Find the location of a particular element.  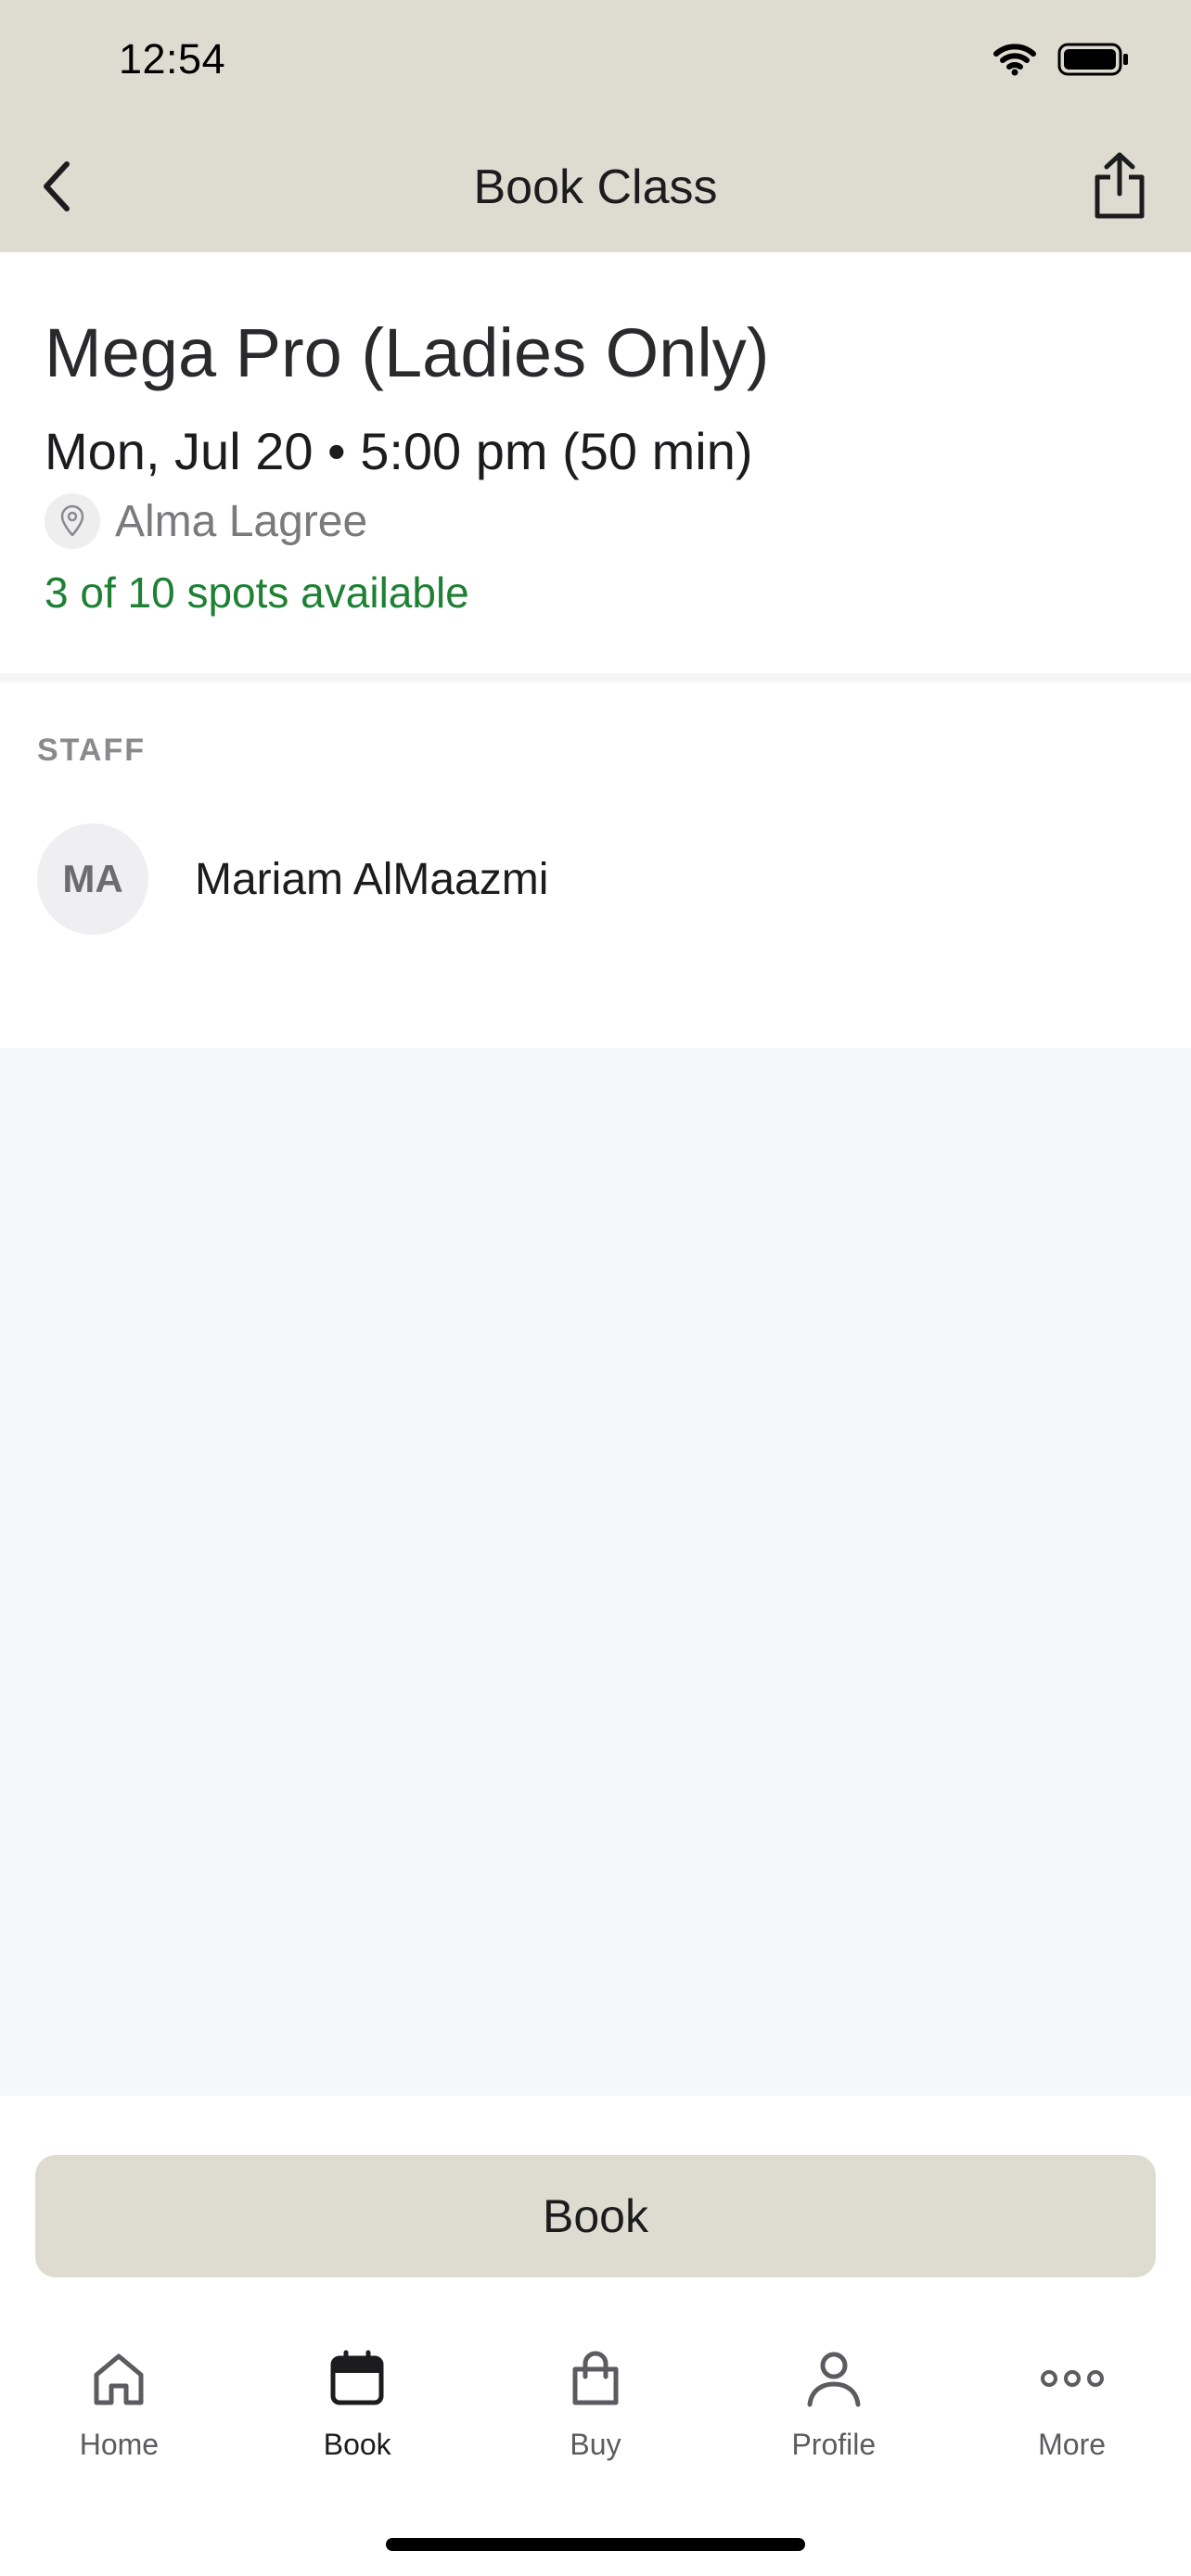

tab-label: Home is located at coordinates (120, 2445).